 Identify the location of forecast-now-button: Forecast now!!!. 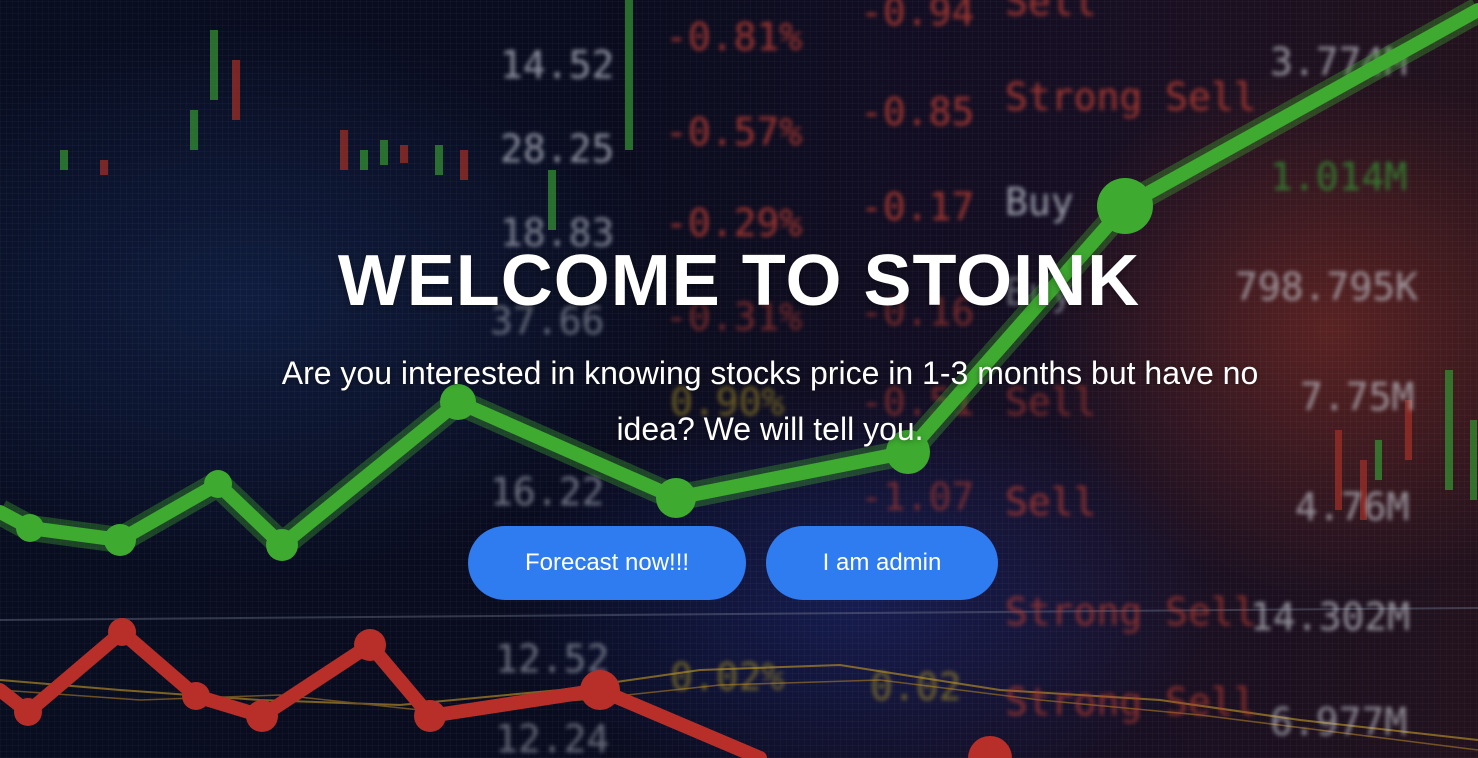
(607, 563).